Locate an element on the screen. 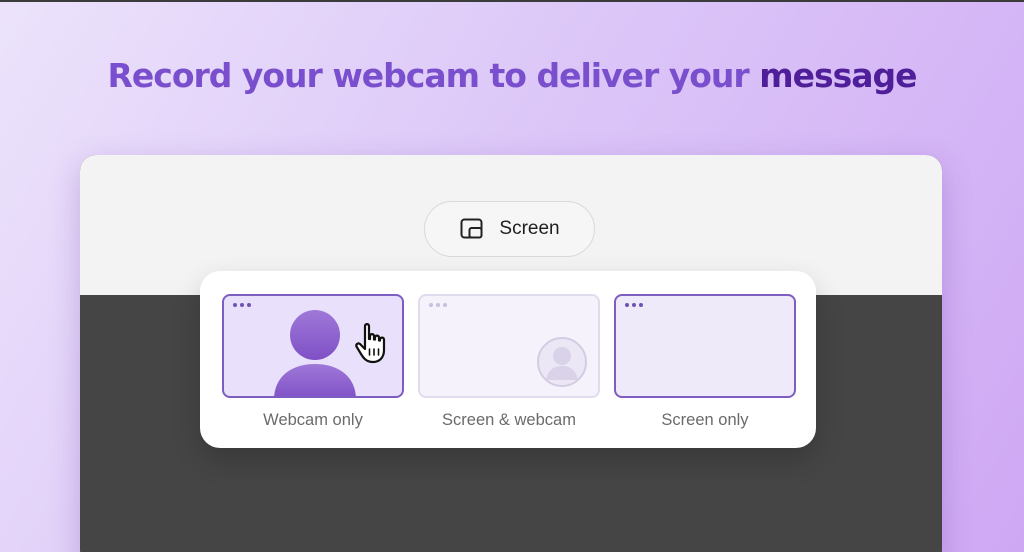  headline-emphasis: message is located at coordinates (838, 75).